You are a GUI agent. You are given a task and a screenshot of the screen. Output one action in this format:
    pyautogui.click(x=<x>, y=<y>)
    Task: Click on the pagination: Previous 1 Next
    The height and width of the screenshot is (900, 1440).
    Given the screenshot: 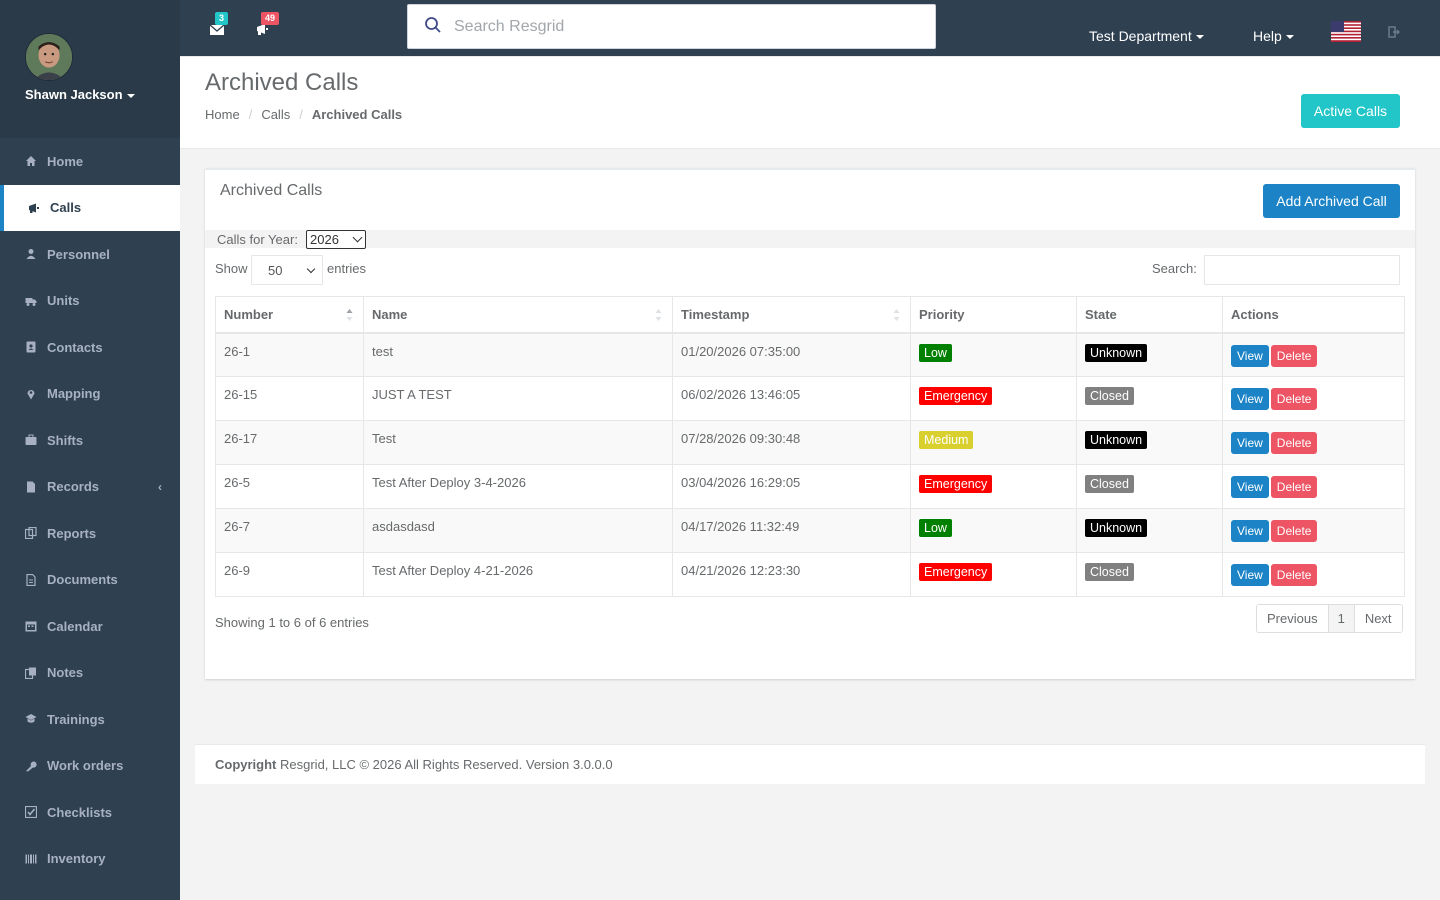 What is the action you would take?
    pyautogui.click(x=1329, y=618)
    